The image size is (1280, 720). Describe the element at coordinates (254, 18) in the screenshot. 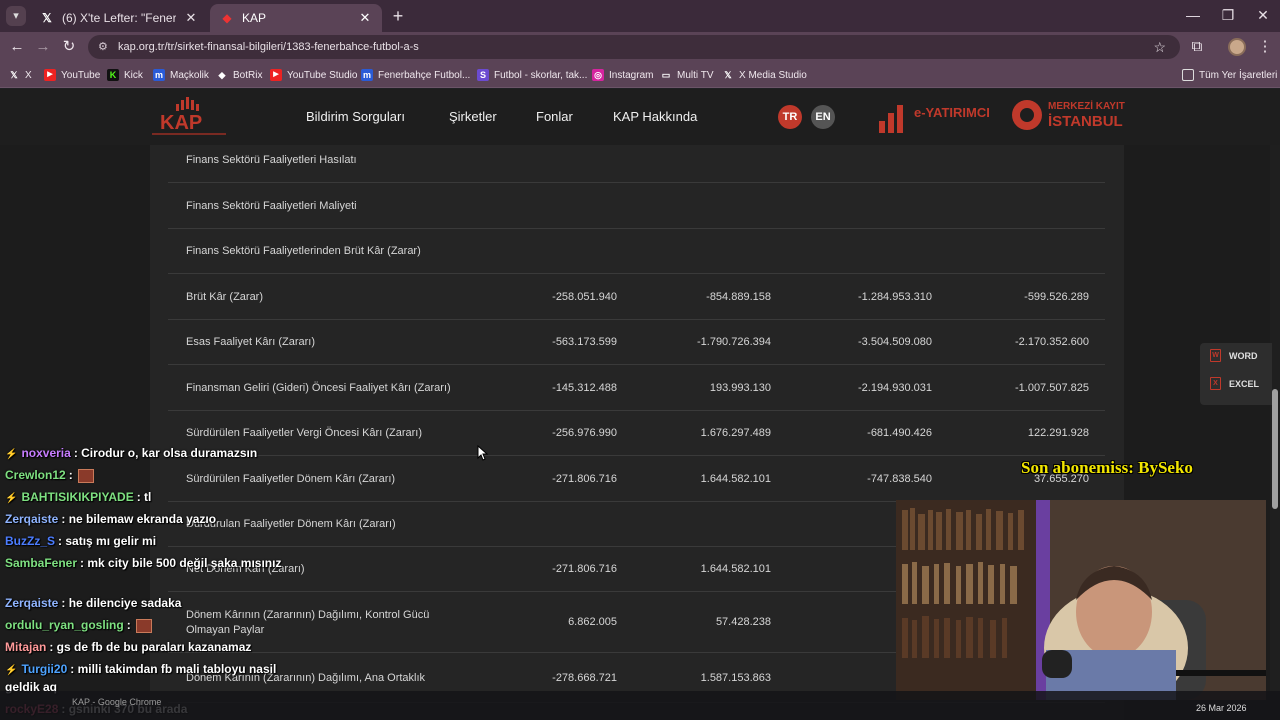

I see `tab-title: KAP` at that location.